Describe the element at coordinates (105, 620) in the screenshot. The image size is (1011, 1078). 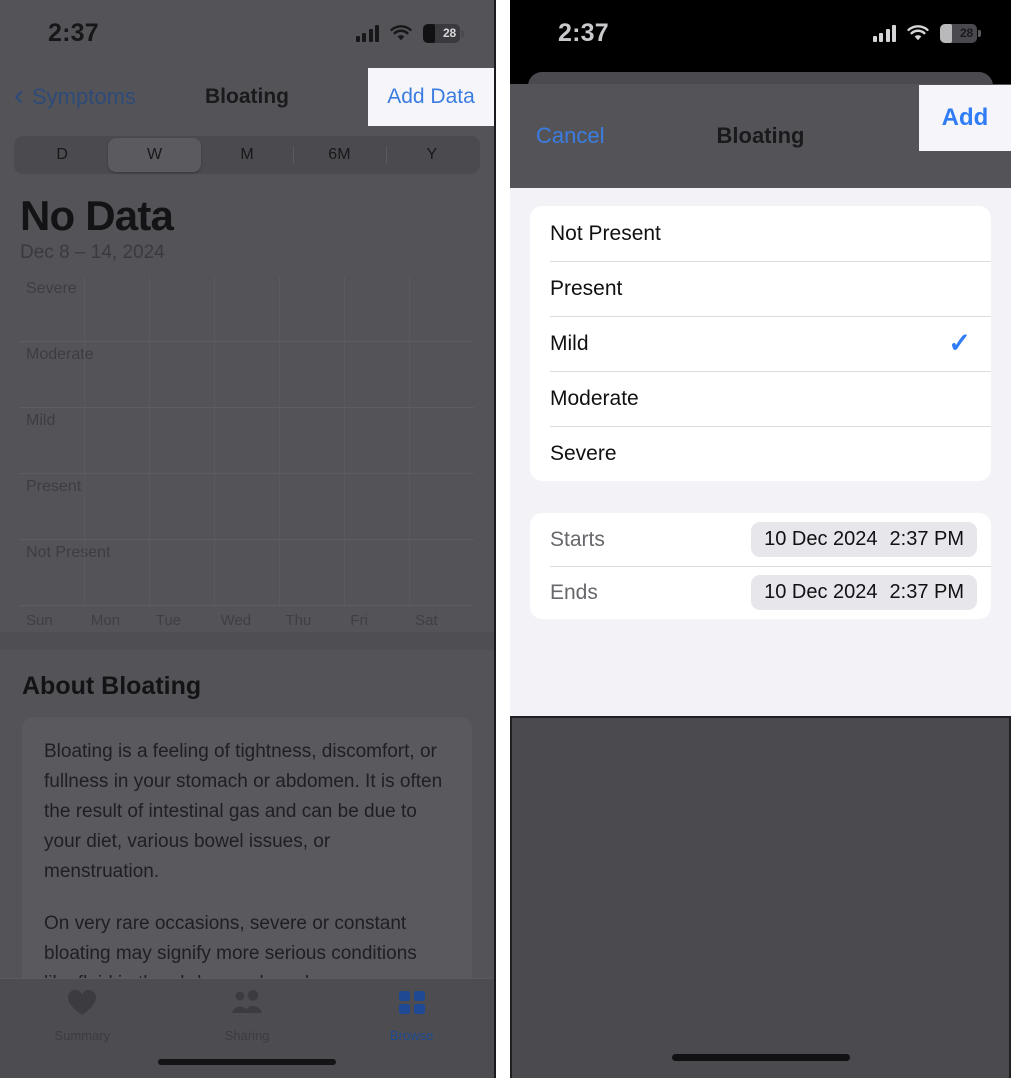
I see `chart-xtick-mon: Mon` at that location.